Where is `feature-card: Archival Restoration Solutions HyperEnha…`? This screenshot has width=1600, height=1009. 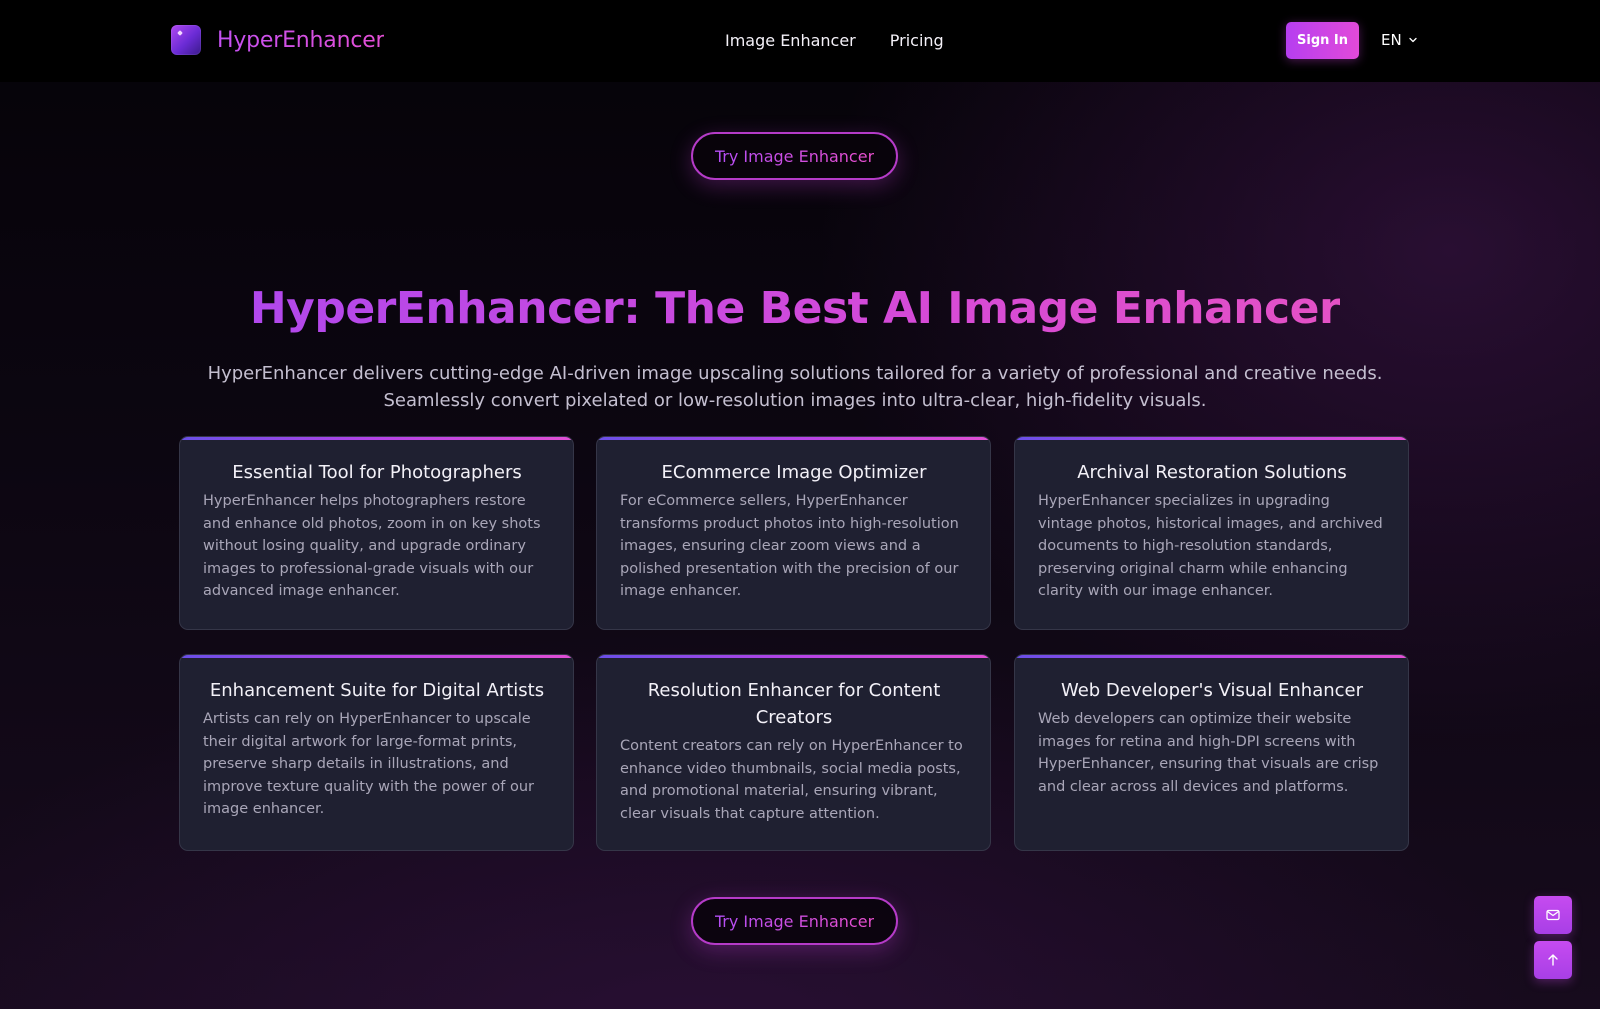
feature-card: Archival Restoration Solutions HyperEnha… is located at coordinates (1211, 533).